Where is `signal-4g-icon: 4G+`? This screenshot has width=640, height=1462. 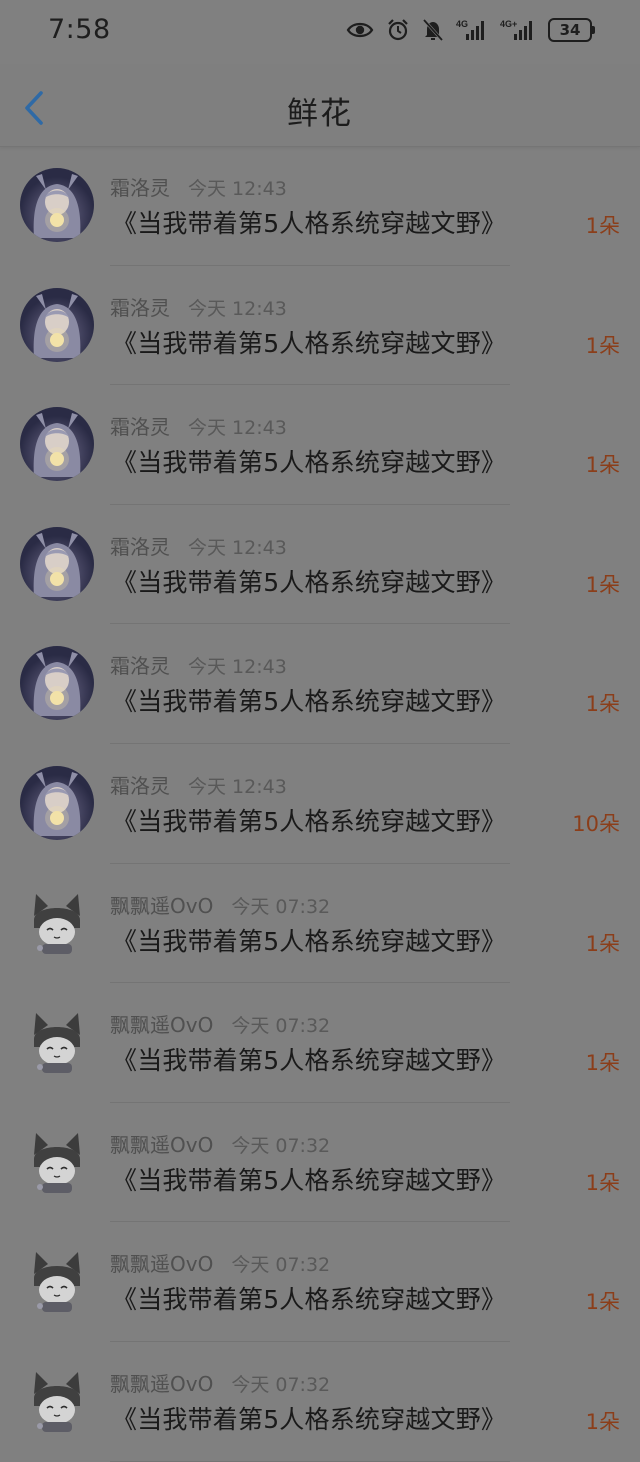 signal-4g-icon: 4G+ is located at coordinates (516, 29).